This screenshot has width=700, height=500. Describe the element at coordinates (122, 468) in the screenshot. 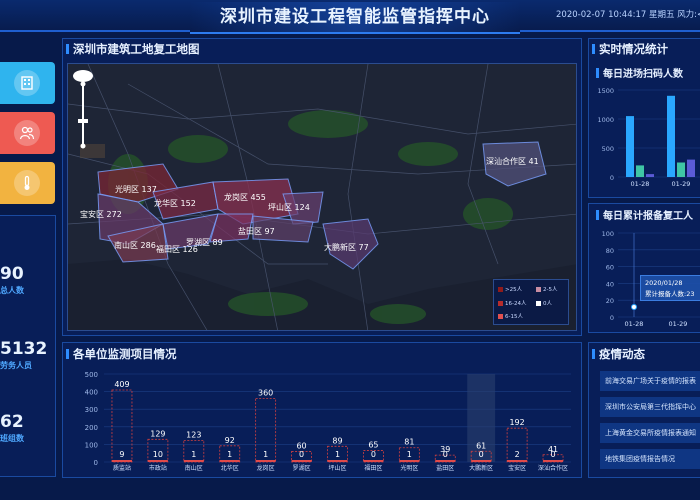

I see `x-tick-label: 质监站` at that location.